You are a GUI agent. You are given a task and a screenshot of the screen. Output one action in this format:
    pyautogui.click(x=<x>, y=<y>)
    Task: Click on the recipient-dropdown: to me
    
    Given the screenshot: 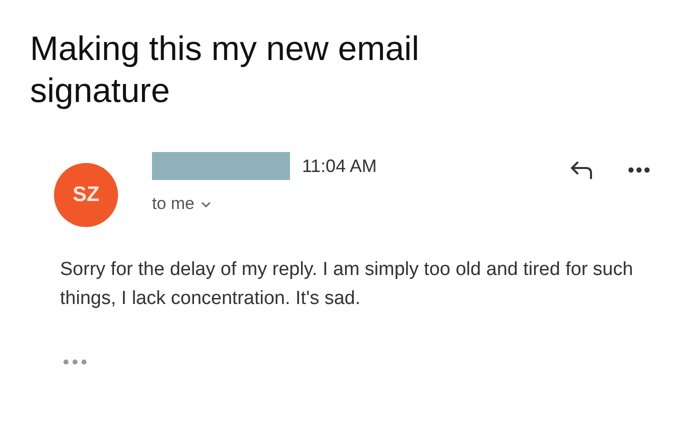 What is the action you would take?
    pyautogui.click(x=264, y=204)
    